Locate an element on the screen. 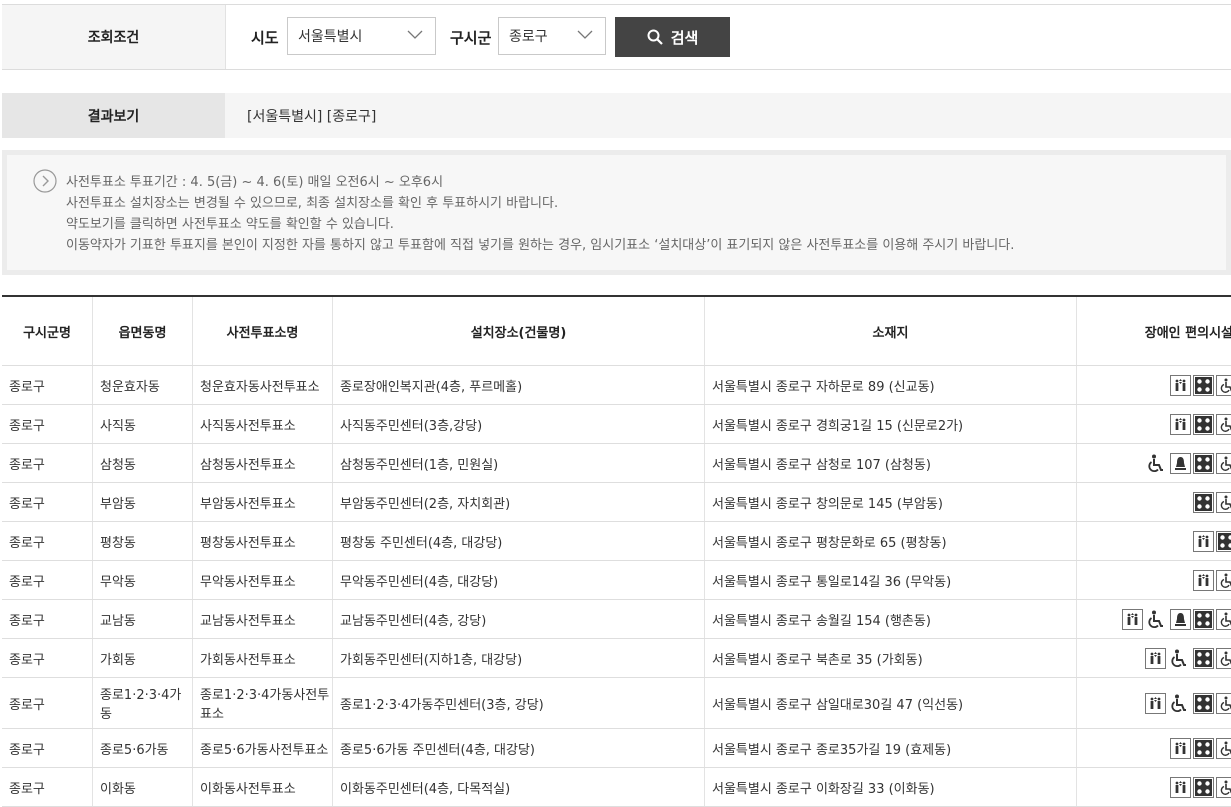 The width and height of the screenshot is (1231, 807). cell-place: 부암동주민센터(2층, 자치회관) is located at coordinates (519, 502).